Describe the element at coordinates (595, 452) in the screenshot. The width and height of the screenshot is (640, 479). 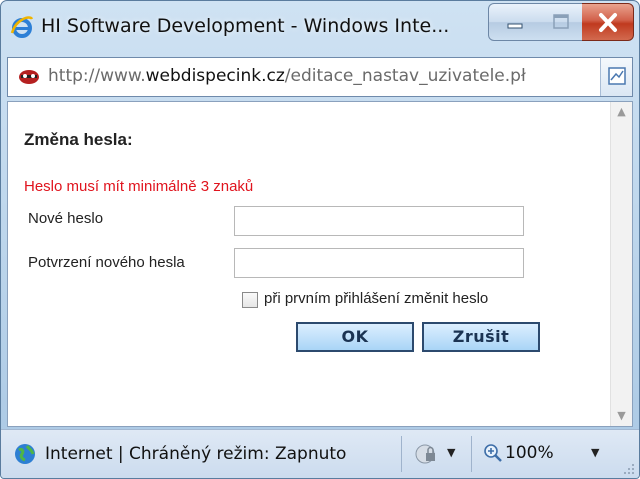
I see `zoom-dropdown-icon: ▼` at that location.